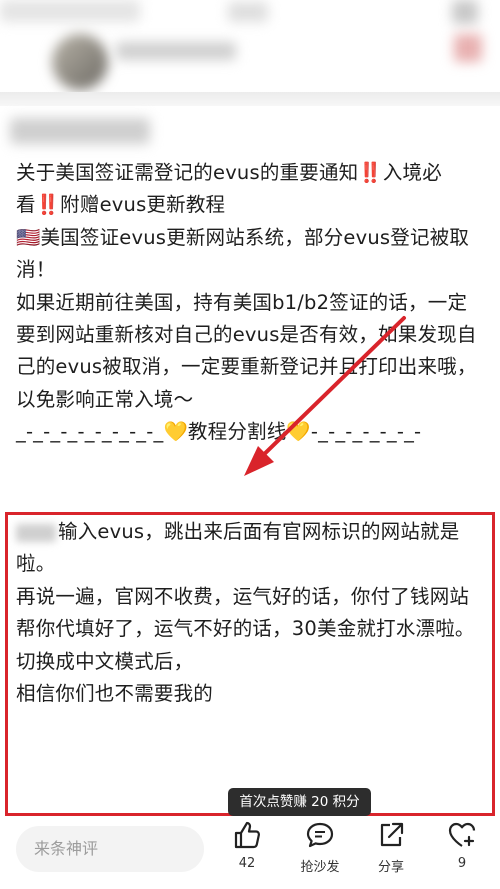 This screenshot has height=889, width=500. I want to click on bottom-action-bar: 来条神评 42 抢沙发 分享 9, so click(250, 852).